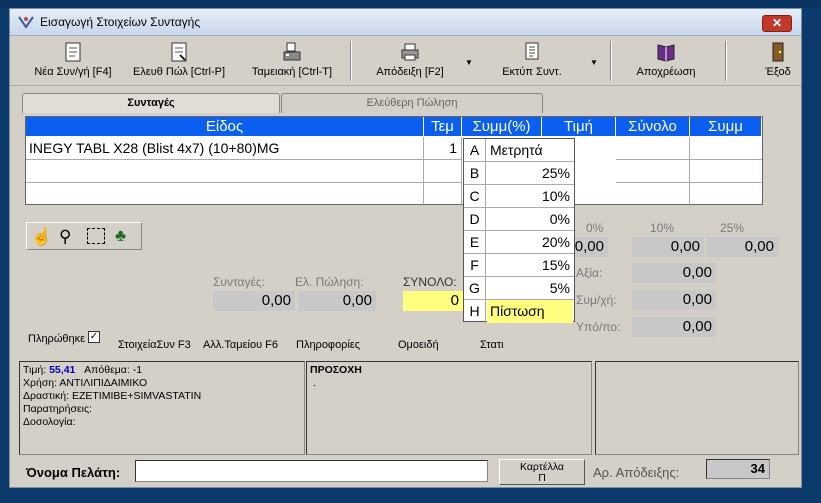 This screenshot has height=503, width=821. Describe the element at coordinates (443, 148) in the screenshot. I see `cell-qty: 1` at that location.